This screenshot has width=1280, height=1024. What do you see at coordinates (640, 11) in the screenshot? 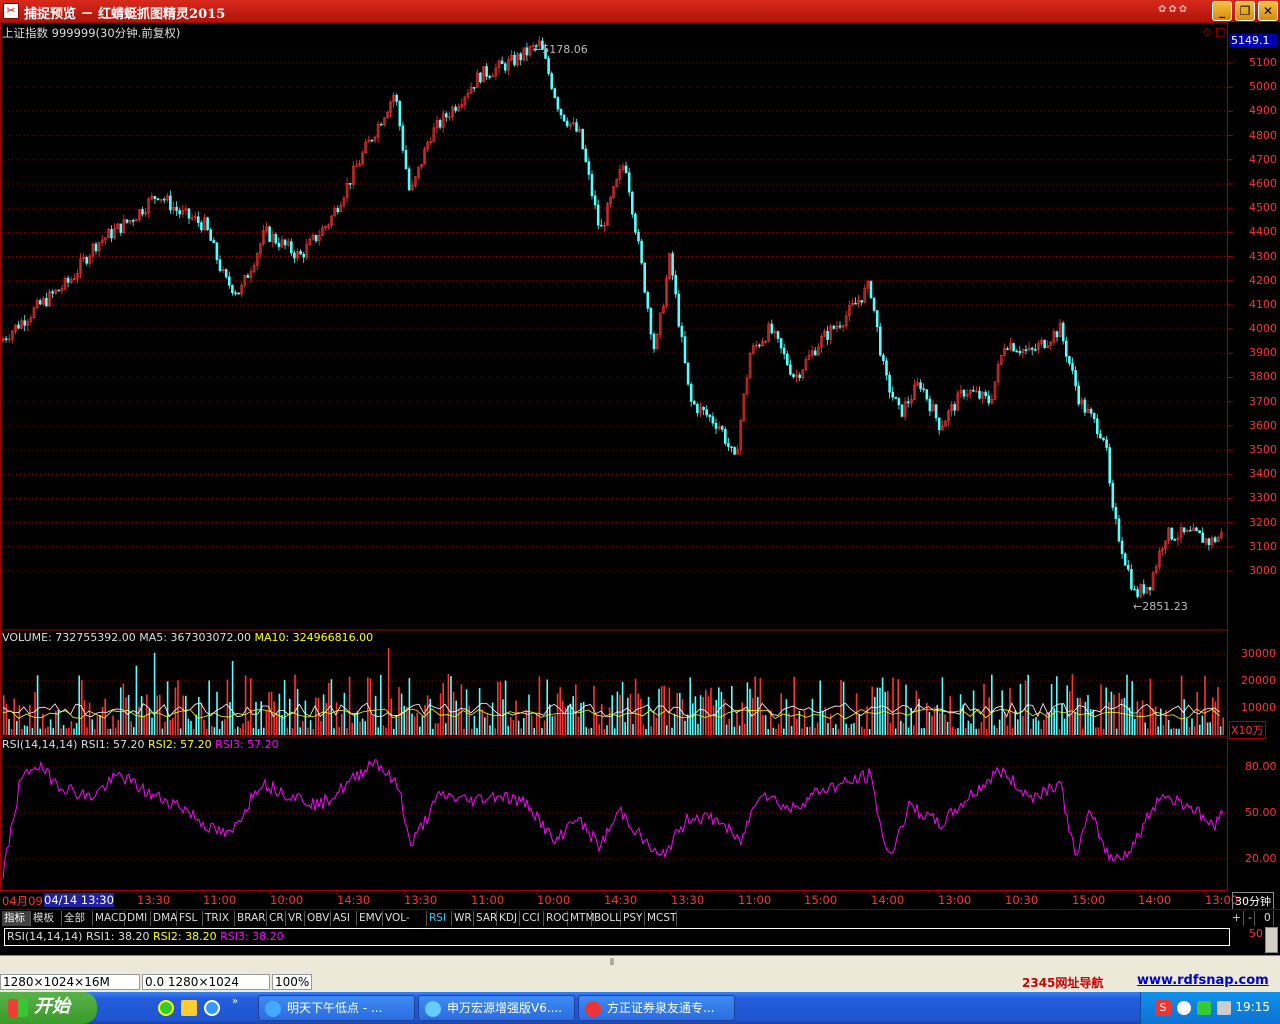
I see `title-bar: ✂ 捕捉预览 － 红蜻蜓抓图精灵2015 ✿✿✿ _ ❐ ✕` at bounding box center [640, 11].